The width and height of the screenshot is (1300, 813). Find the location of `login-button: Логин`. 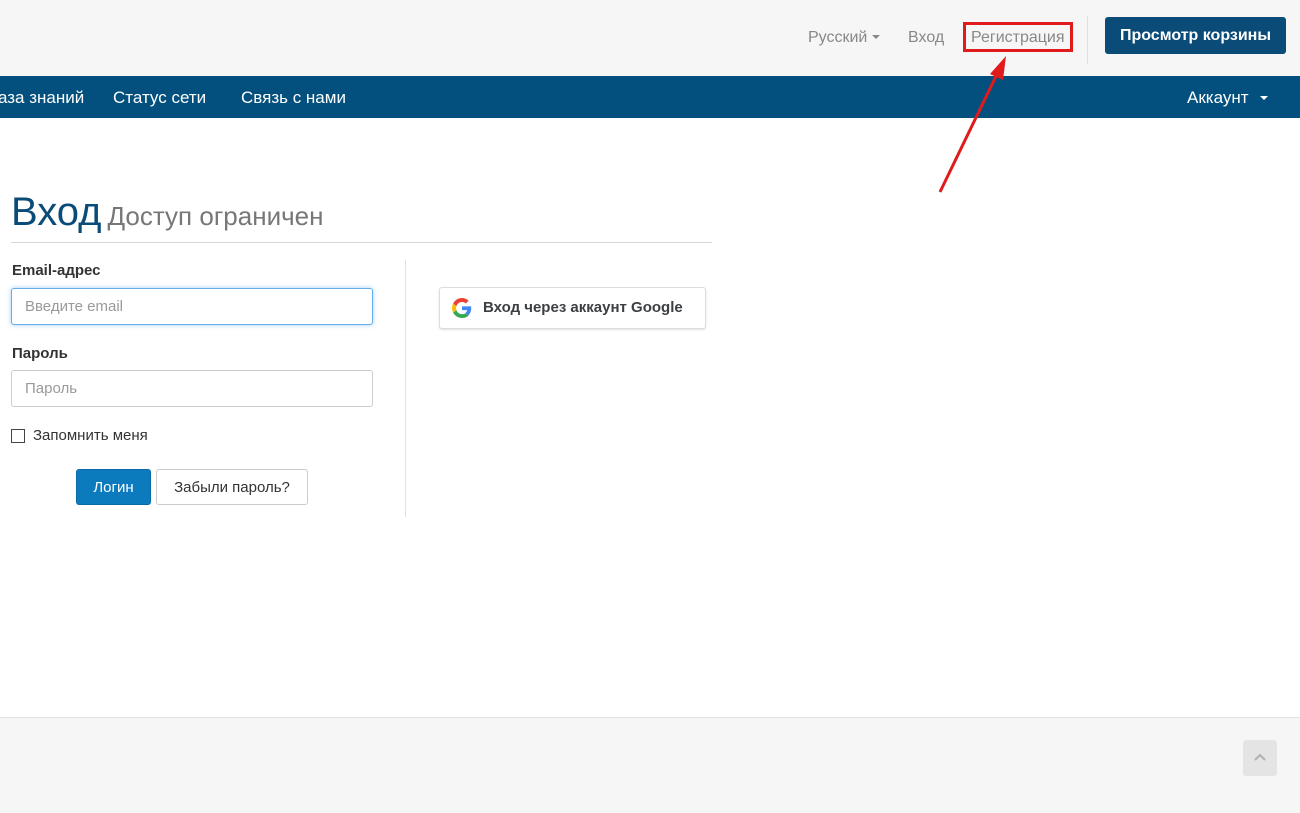

login-button: Логин is located at coordinates (113, 487).